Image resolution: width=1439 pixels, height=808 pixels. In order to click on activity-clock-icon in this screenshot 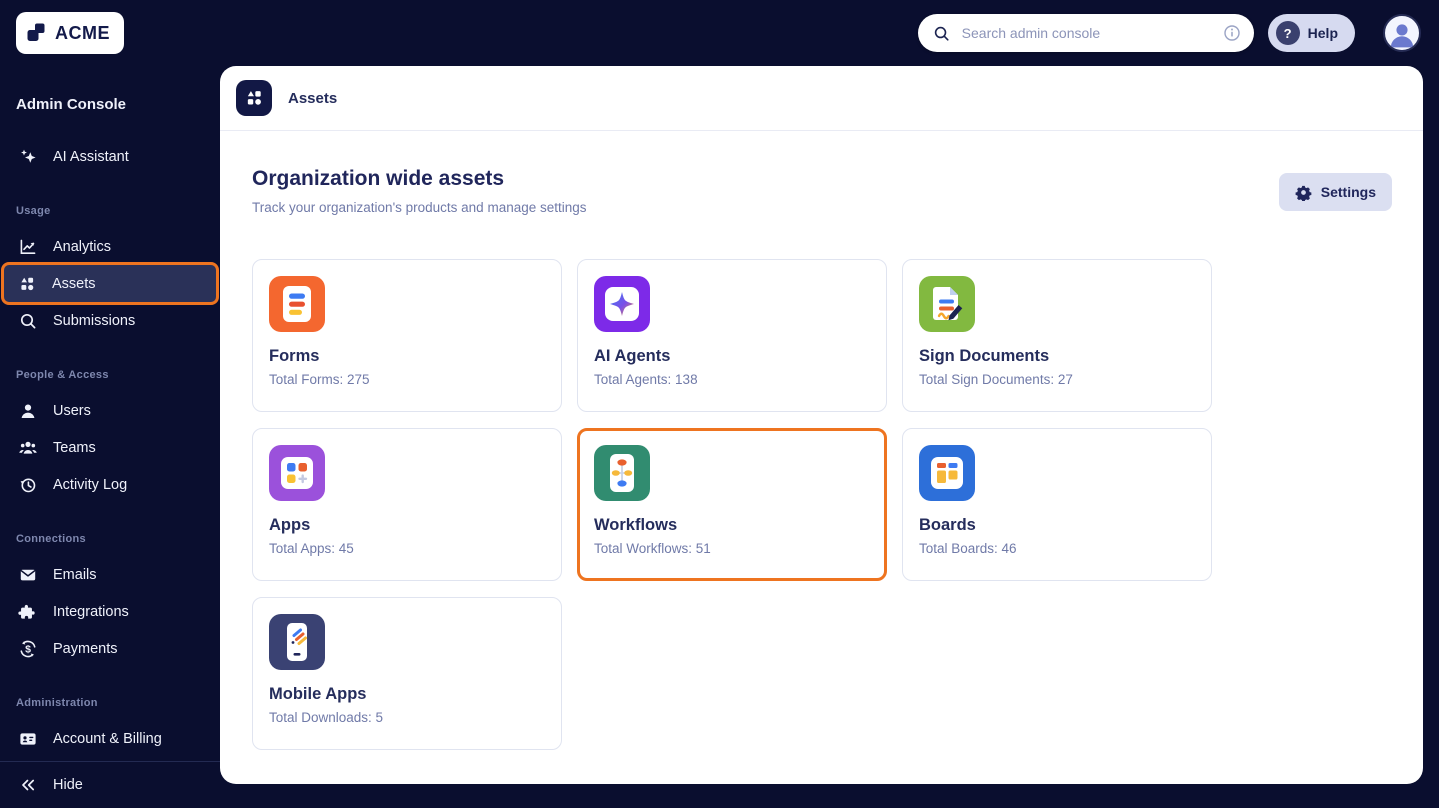, I will do `click(28, 485)`.